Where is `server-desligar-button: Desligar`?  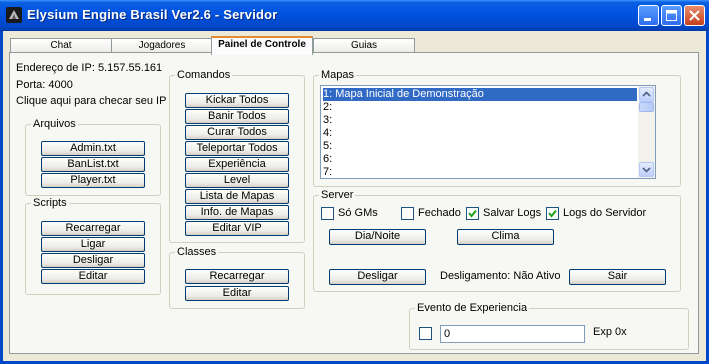 server-desligar-button: Desligar is located at coordinates (377, 277).